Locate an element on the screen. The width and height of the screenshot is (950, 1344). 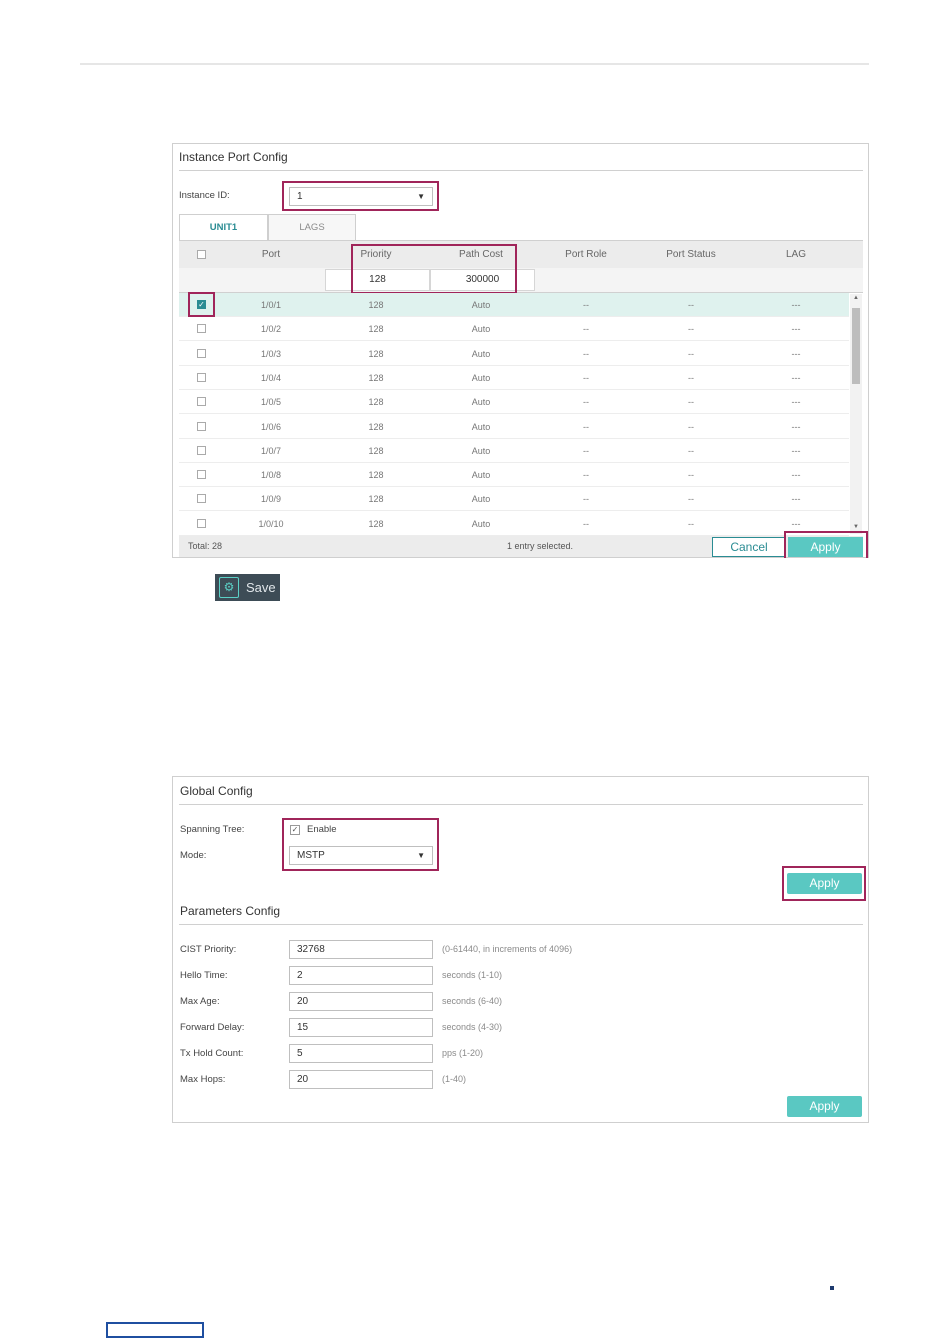
top-rule is located at coordinates (474, 64).